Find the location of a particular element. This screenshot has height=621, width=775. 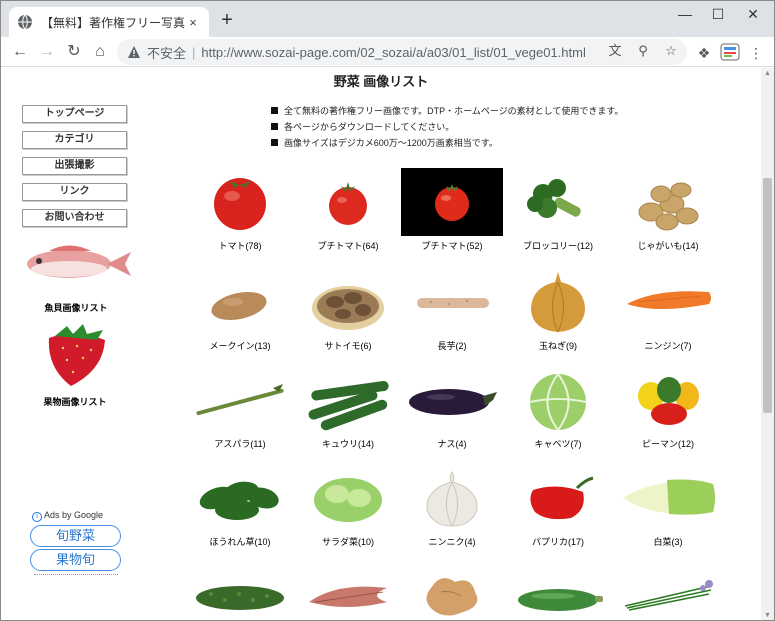

bitter-melon-icon is located at coordinates (240, 591).